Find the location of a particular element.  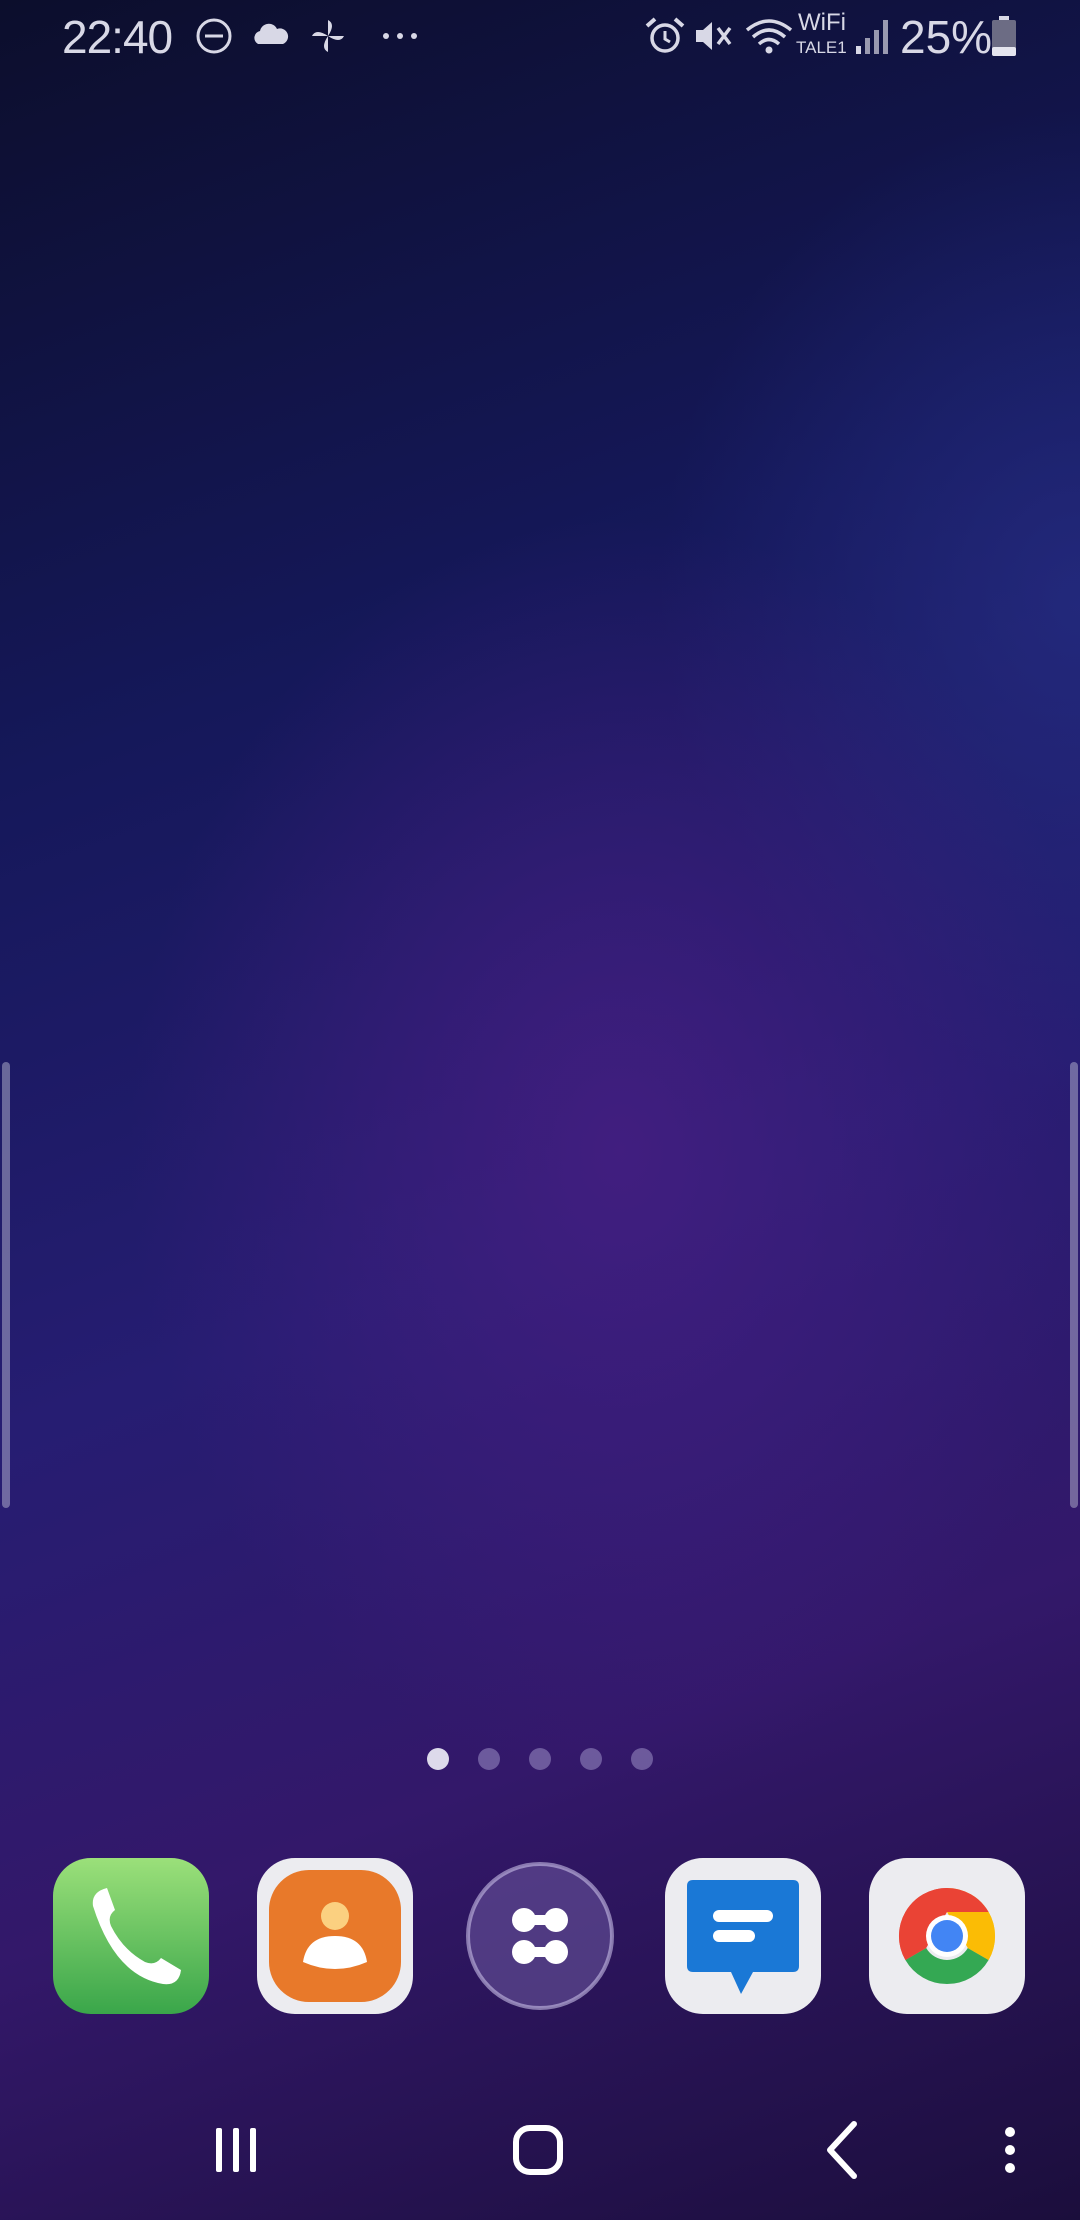

alarm-icon is located at coordinates (665, 35).